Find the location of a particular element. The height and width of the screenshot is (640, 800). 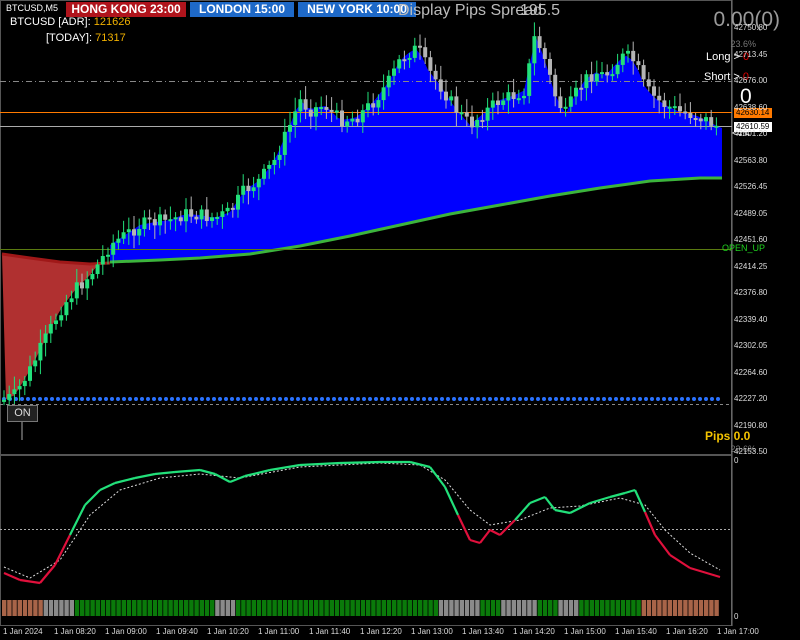

symbol-label: BTCUSD,M5 is located at coordinates (32, 8).